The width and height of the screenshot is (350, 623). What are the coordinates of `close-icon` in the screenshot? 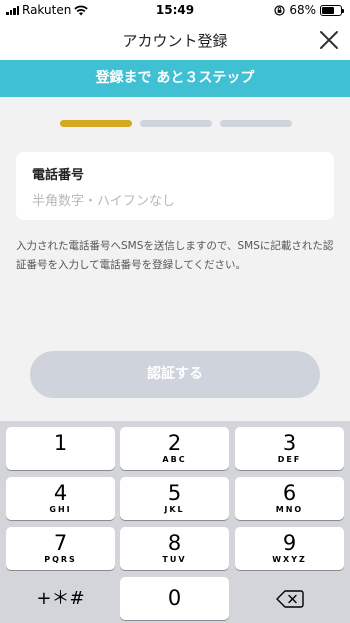 It's located at (329, 40).